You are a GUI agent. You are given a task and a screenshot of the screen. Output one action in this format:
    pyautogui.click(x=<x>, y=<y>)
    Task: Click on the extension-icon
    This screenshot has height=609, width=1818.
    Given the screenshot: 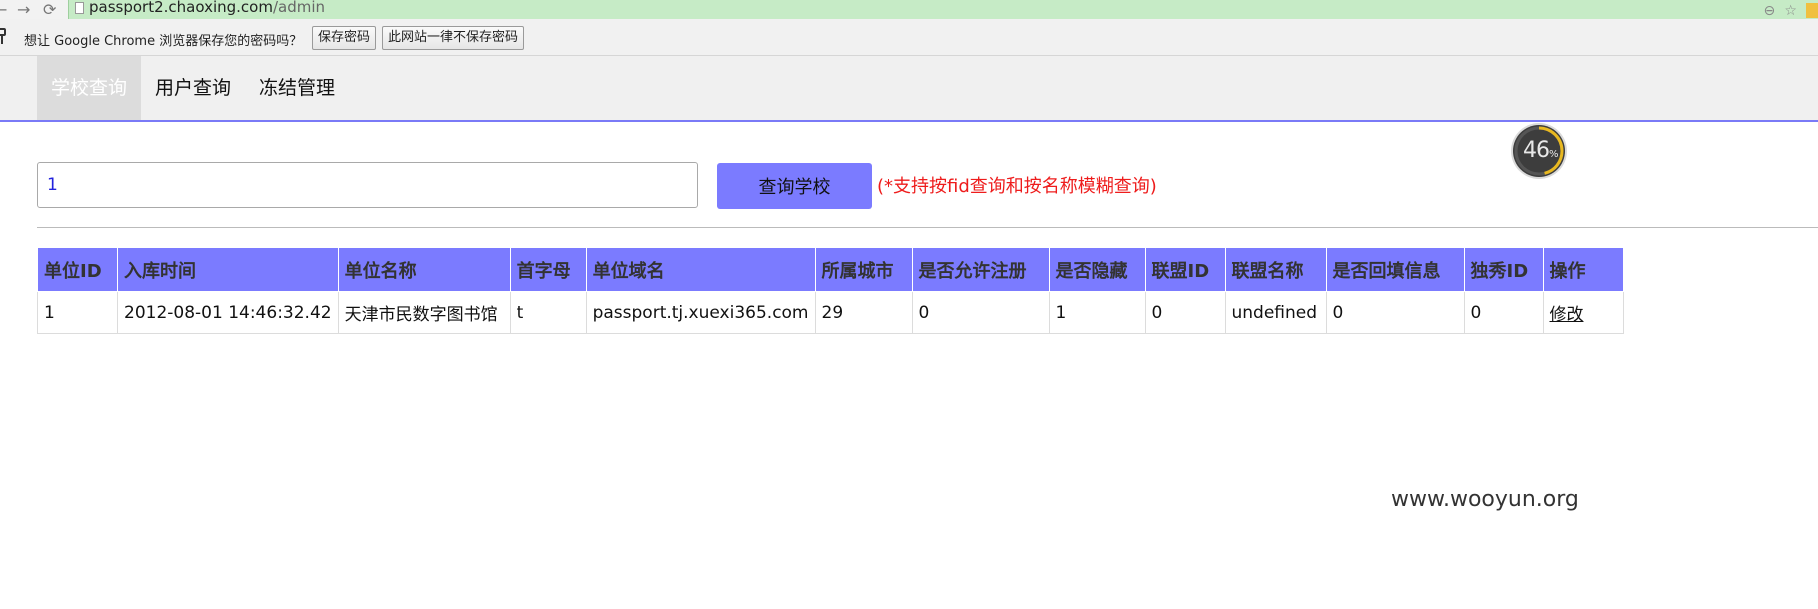 What is the action you would take?
    pyautogui.click(x=1812, y=10)
    